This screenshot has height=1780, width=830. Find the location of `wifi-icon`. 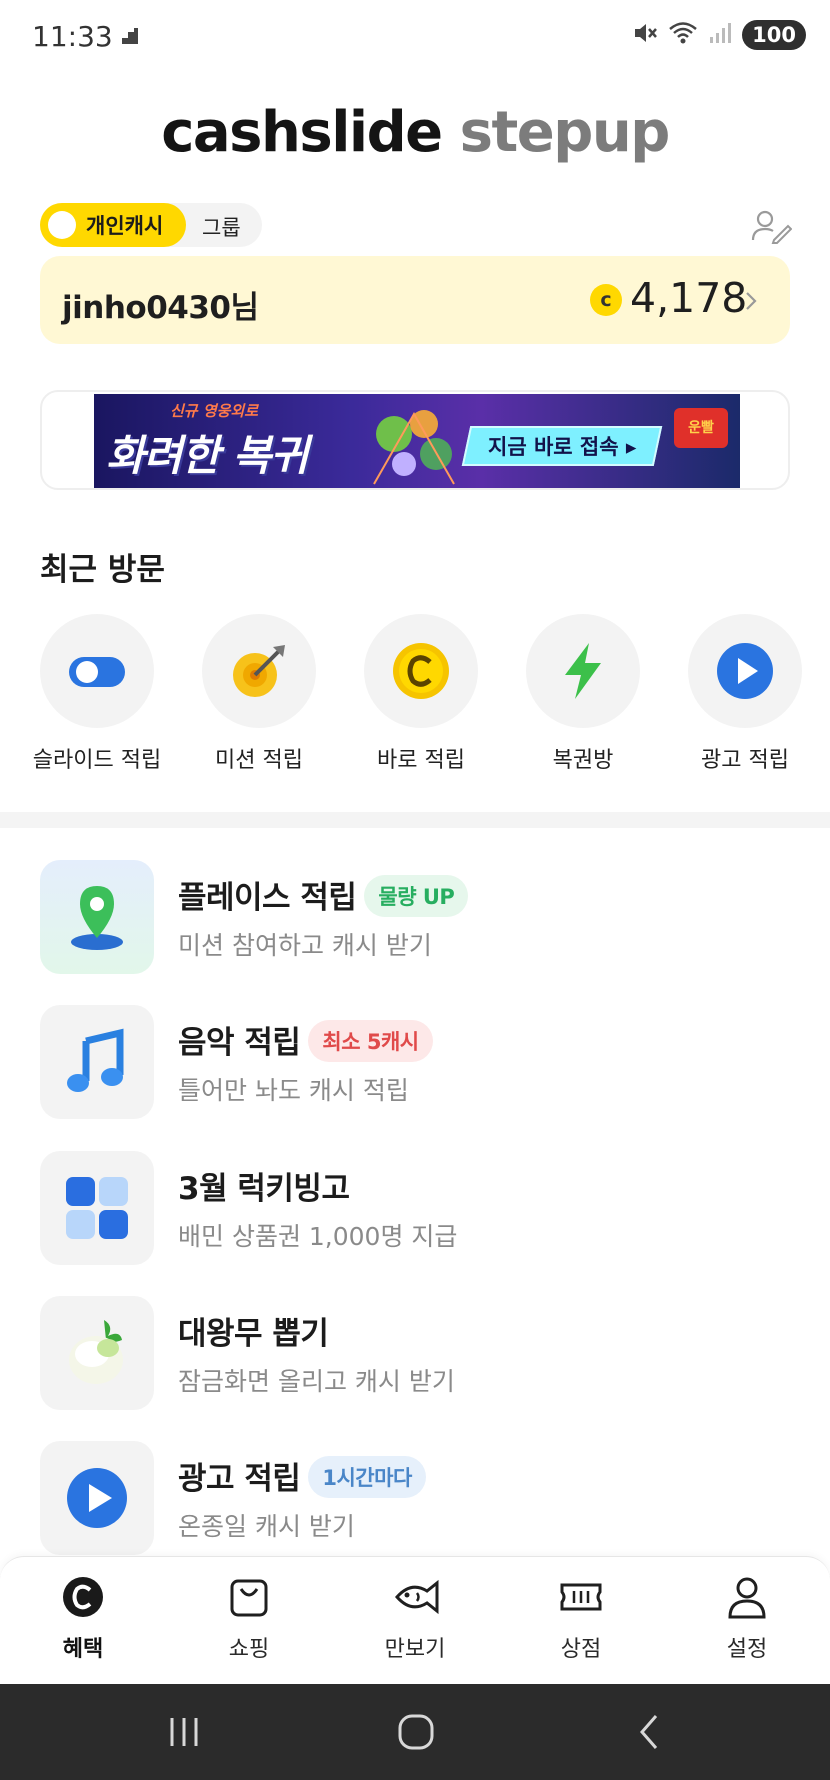

wifi-icon is located at coordinates (683, 35).